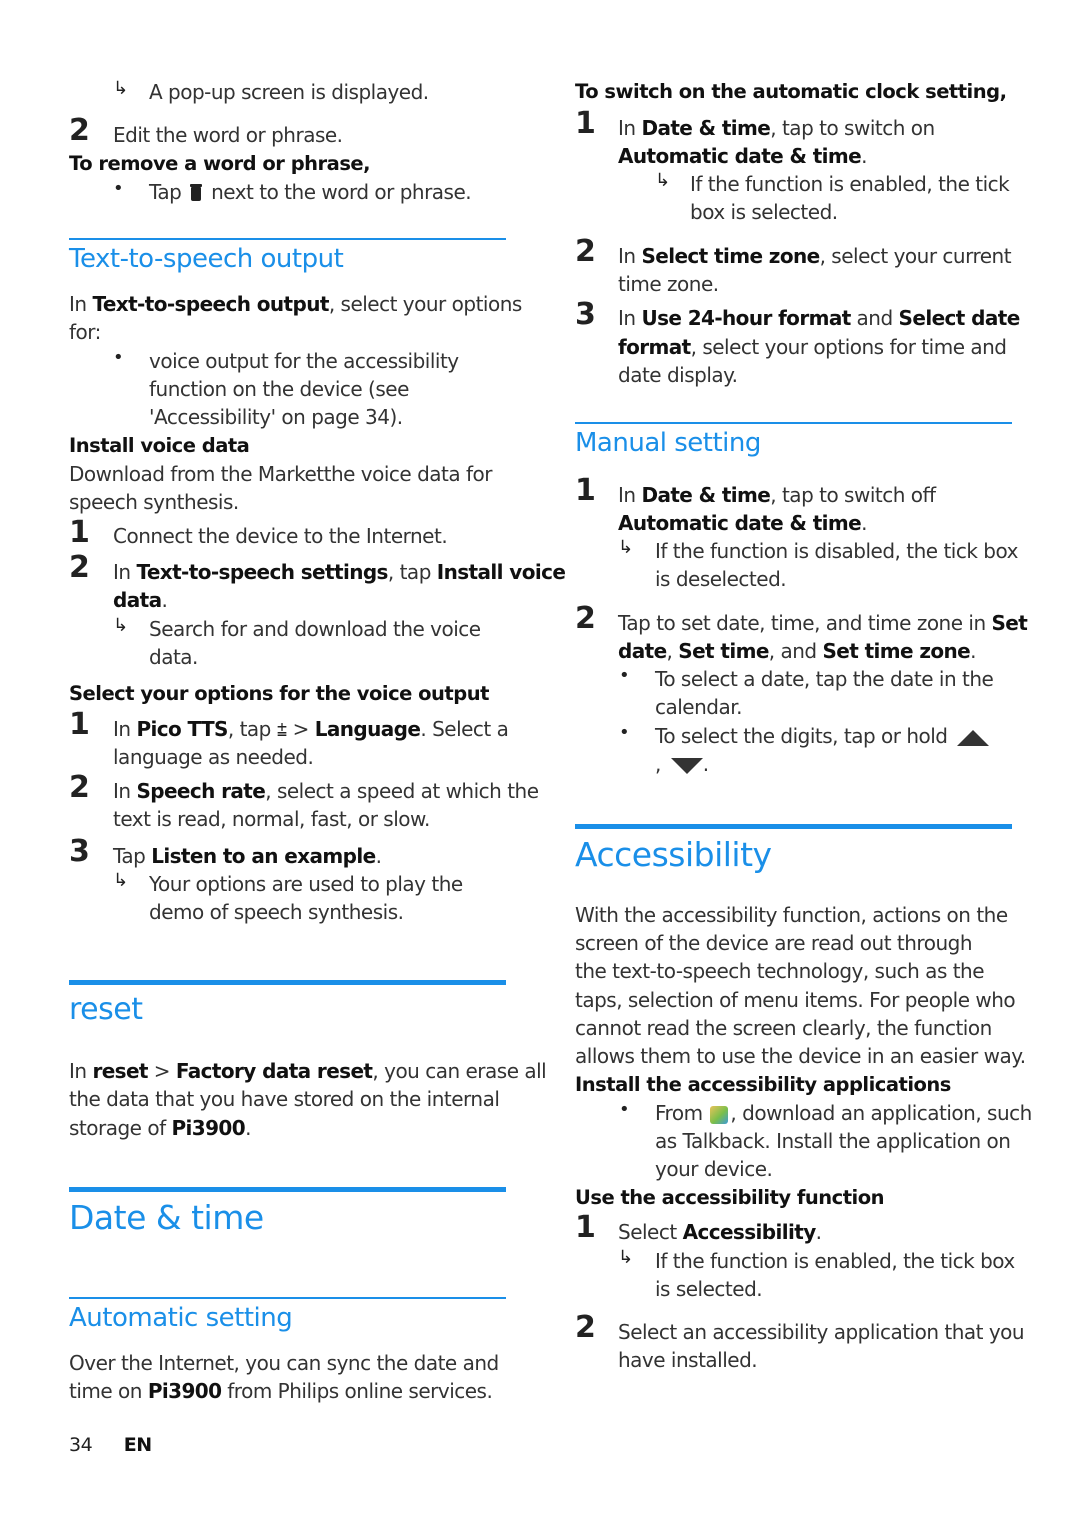 This screenshot has width=1080, height=1527. Describe the element at coordinates (668, 443) in the screenshot. I see `section-heading-manual-setting: Manual setting` at that location.